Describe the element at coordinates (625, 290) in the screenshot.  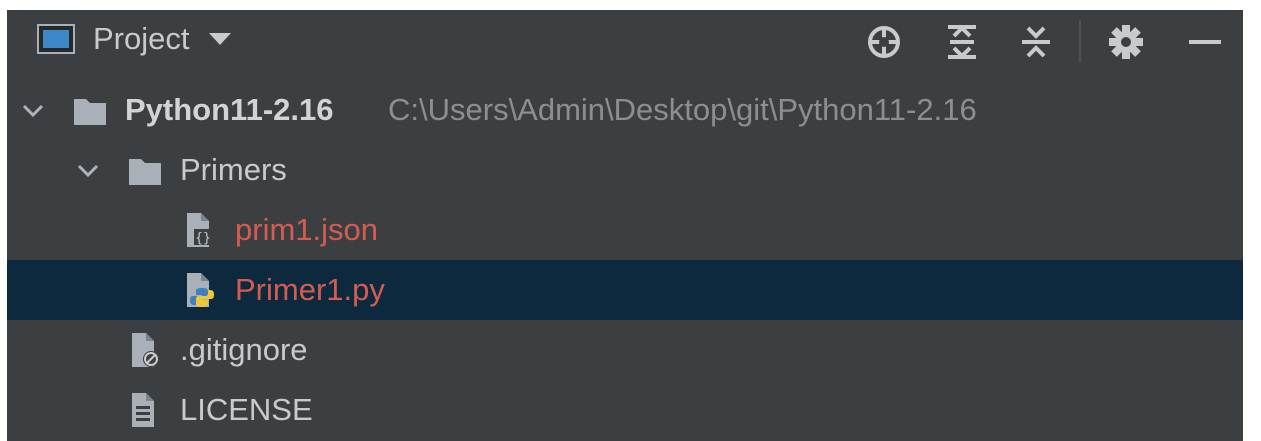
I see `tree-item-primer1-py: Primer1.py` at that location.